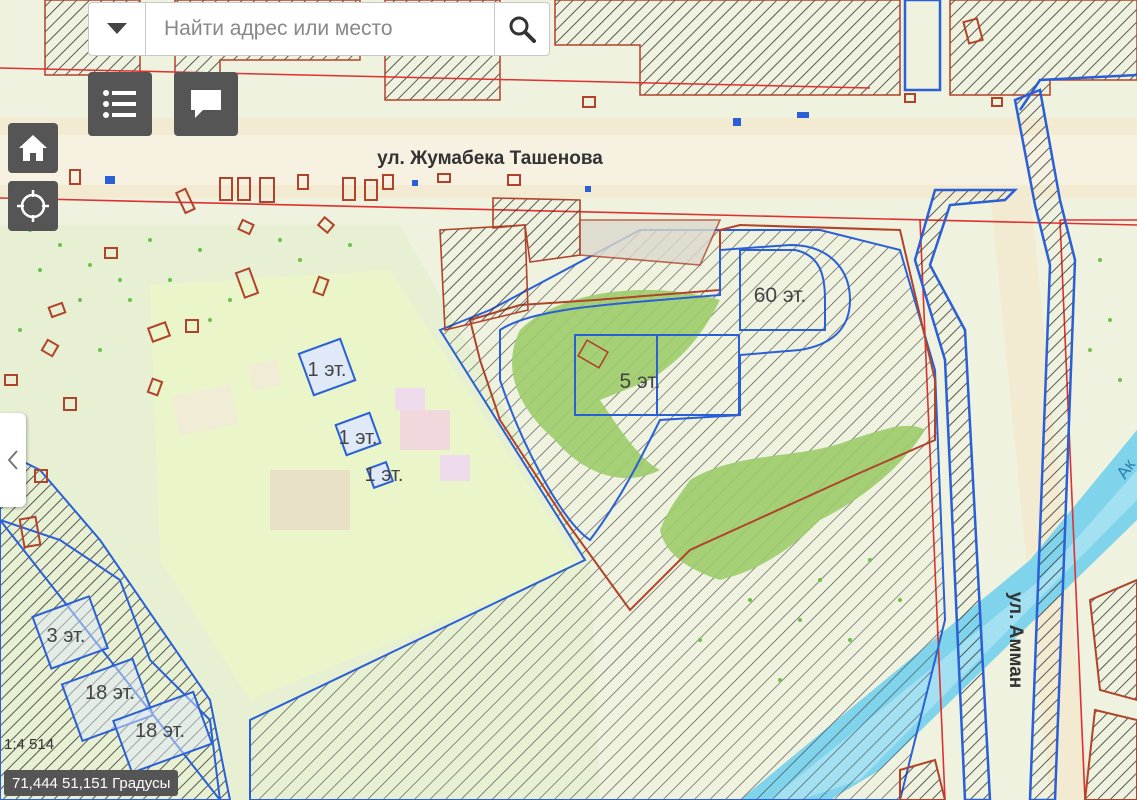  I want to click on list-icon, so click(119, 104).